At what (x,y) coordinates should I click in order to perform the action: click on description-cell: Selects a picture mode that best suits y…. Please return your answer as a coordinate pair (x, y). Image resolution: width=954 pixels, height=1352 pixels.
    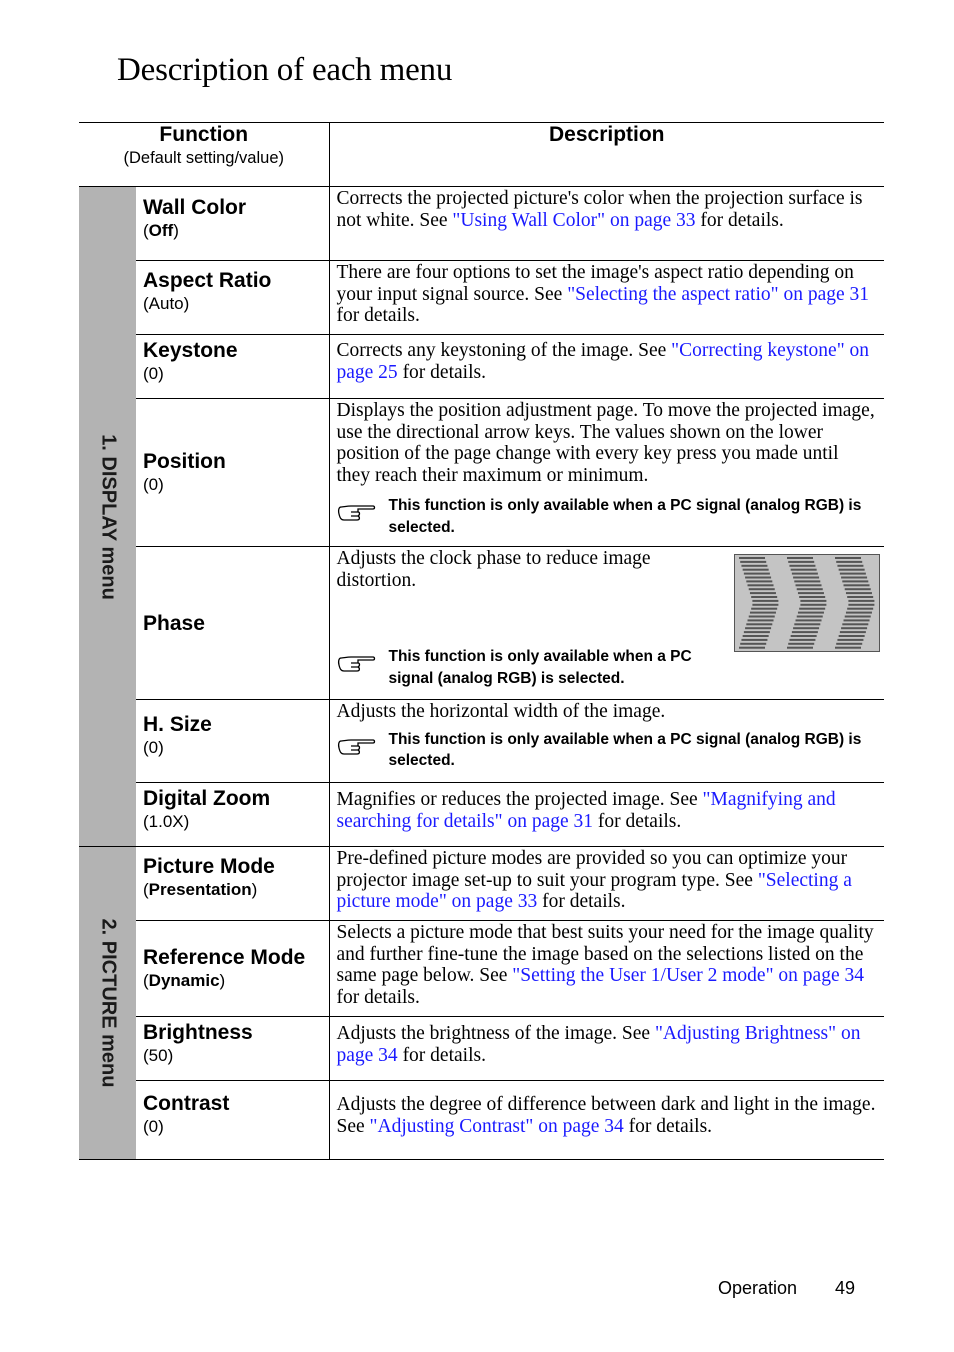
    Looking at the image, I should click on (606, 968).